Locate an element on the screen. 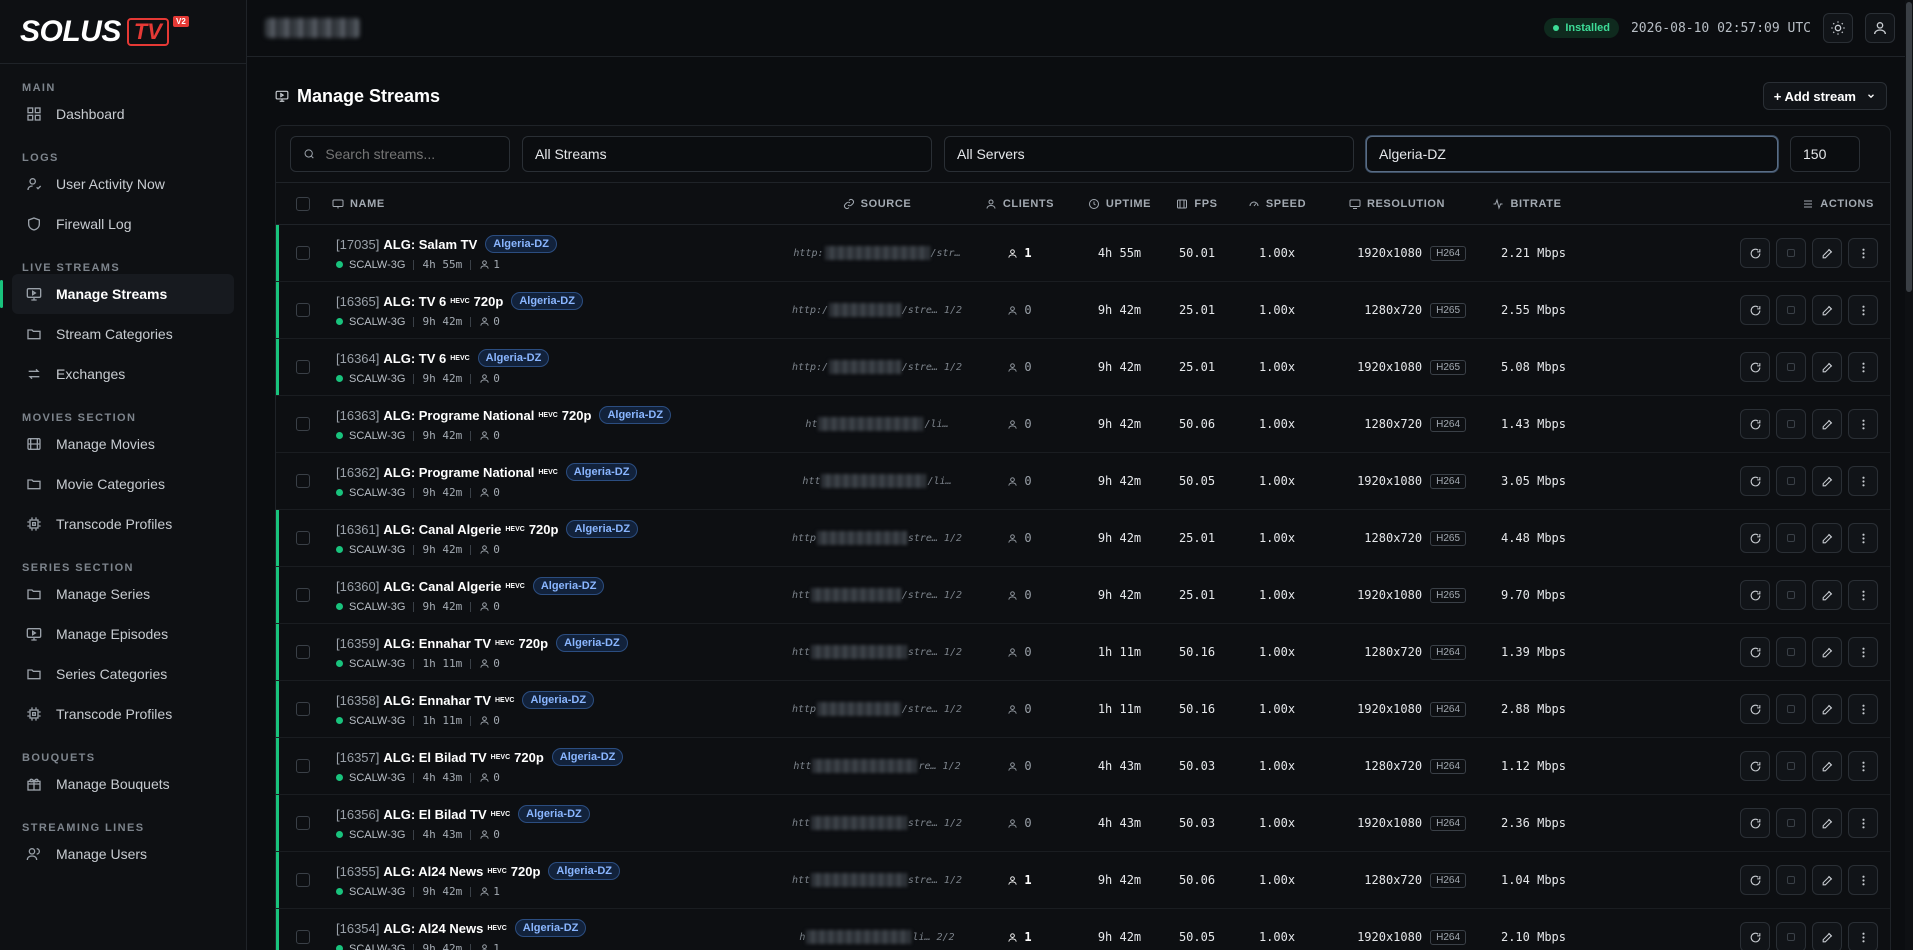 Image resolution: width=1913 pixels, height=950 pixels. server-filter-select: All Servers is located at coordinates (1149, 154).